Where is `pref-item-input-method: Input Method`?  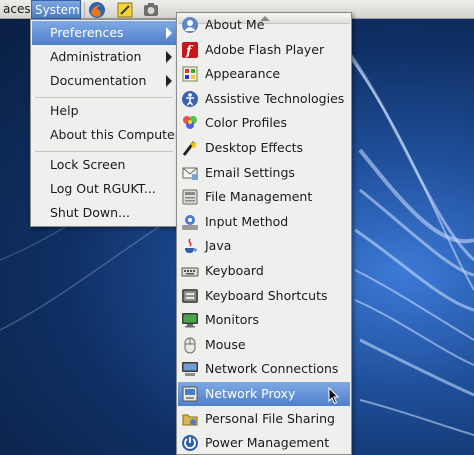 pref-item-input-method: Input Method is located at coordinates (264, 222).